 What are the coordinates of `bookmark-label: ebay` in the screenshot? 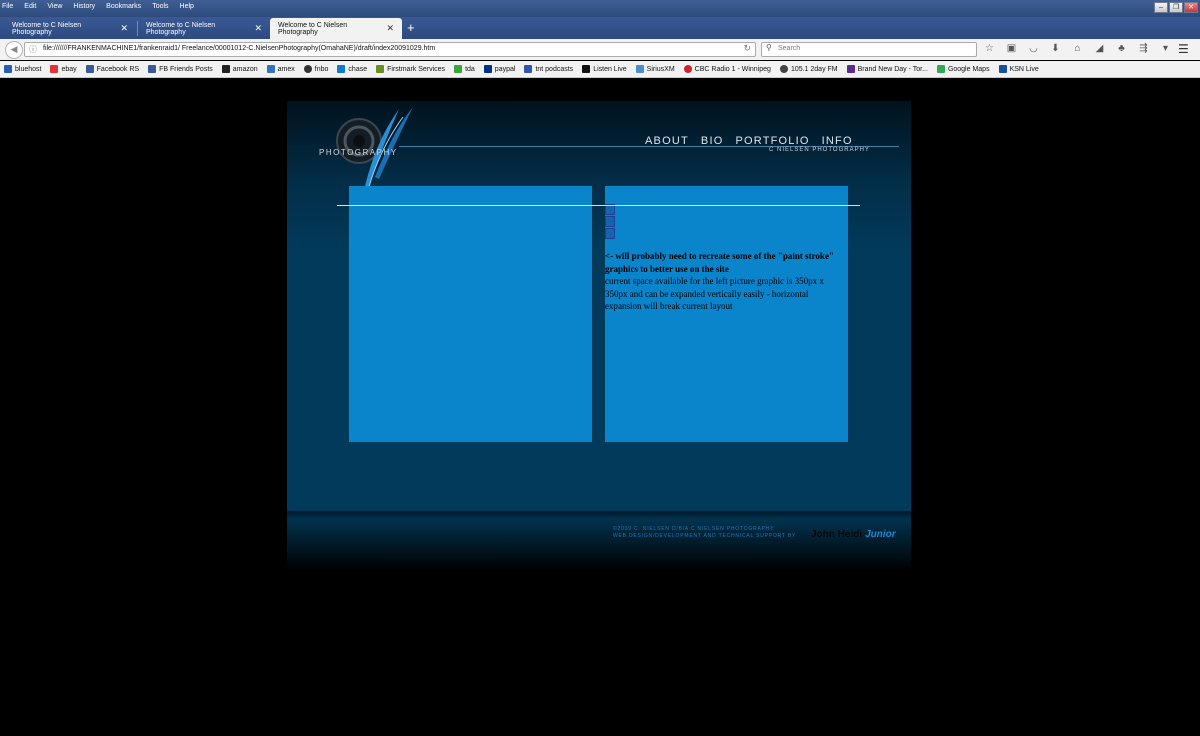 It's located at (69, 69).